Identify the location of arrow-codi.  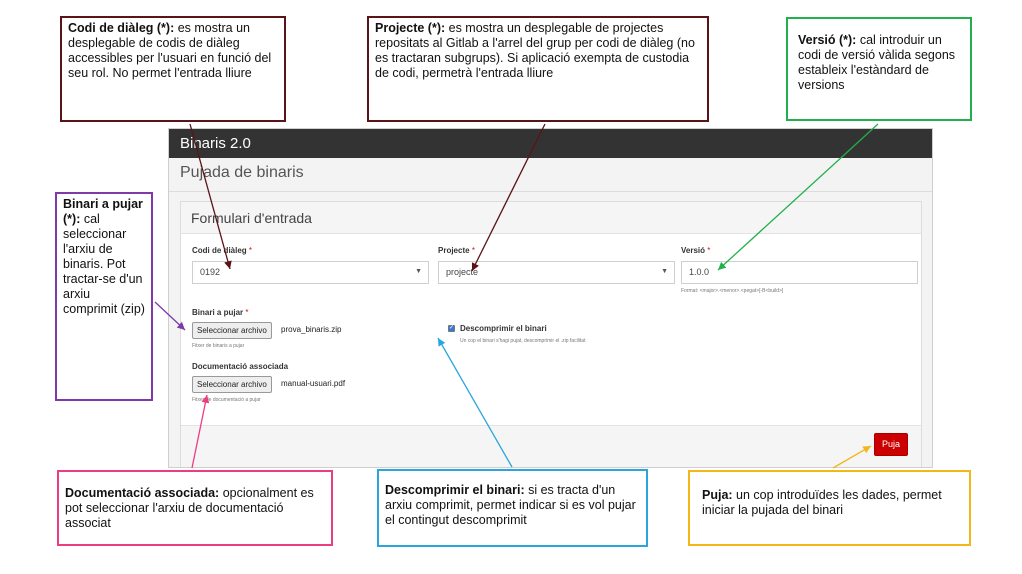
(210, 196).